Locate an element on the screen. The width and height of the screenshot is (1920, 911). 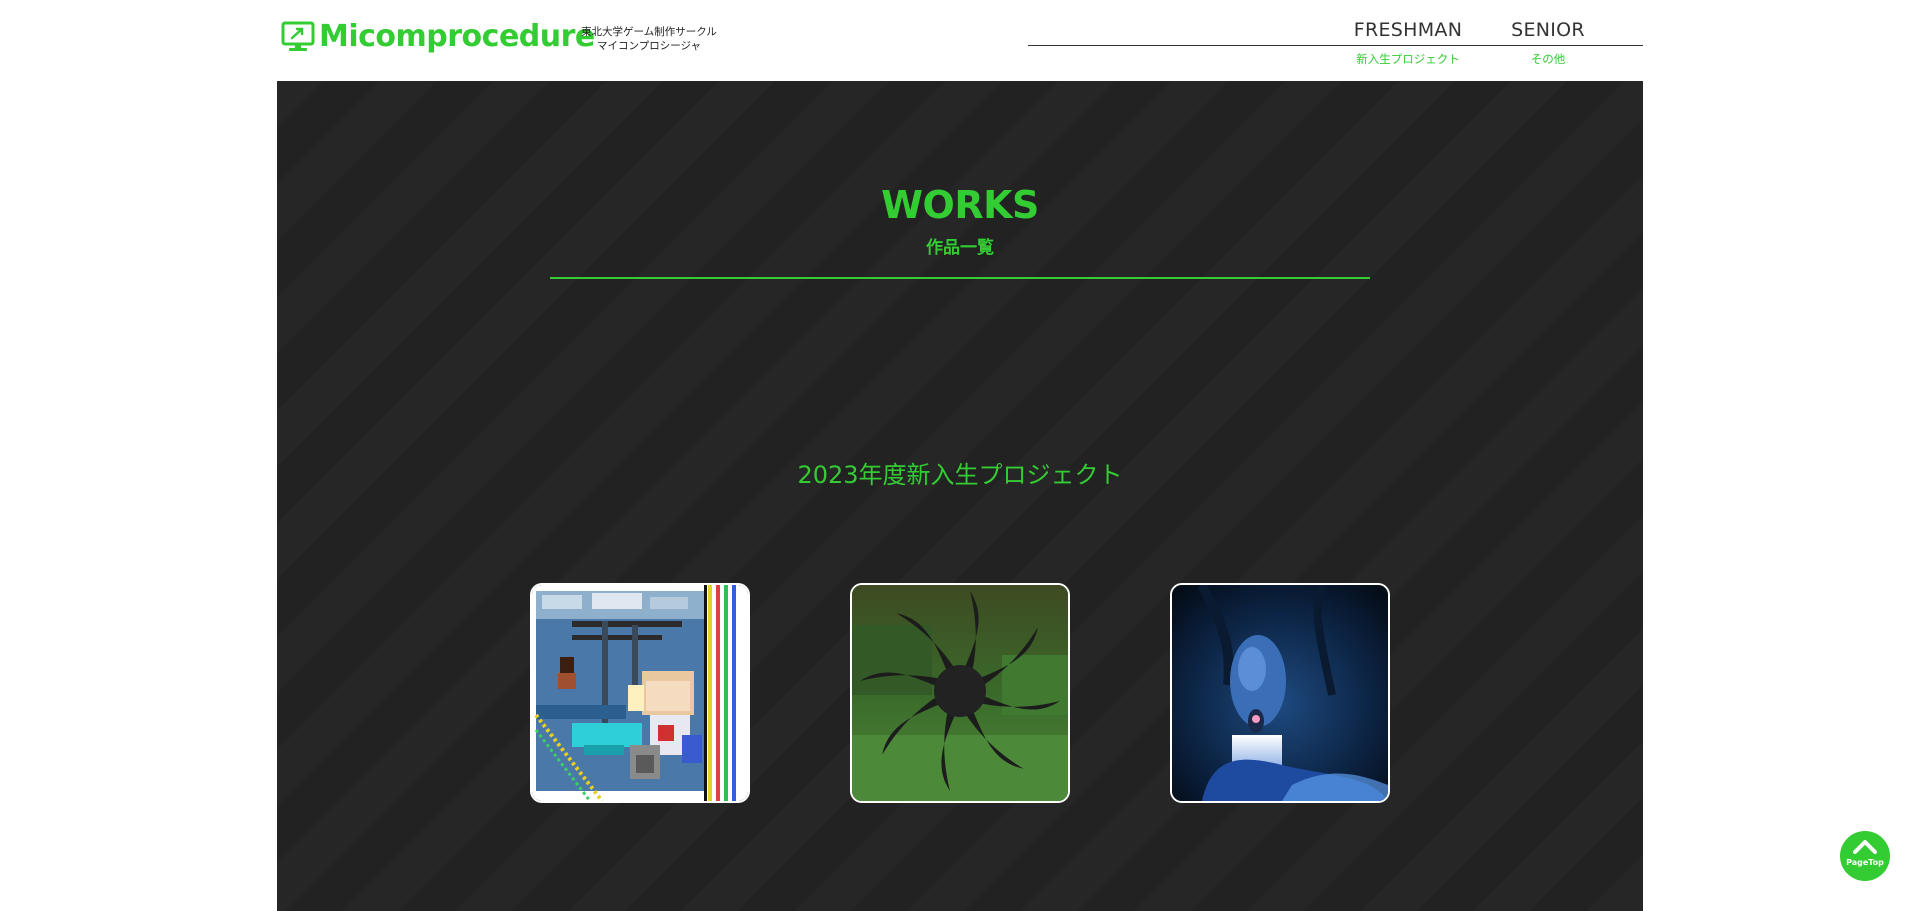
logo-subtitle-line2: マイコンプロシージャ is located at coordinates (649, 46).